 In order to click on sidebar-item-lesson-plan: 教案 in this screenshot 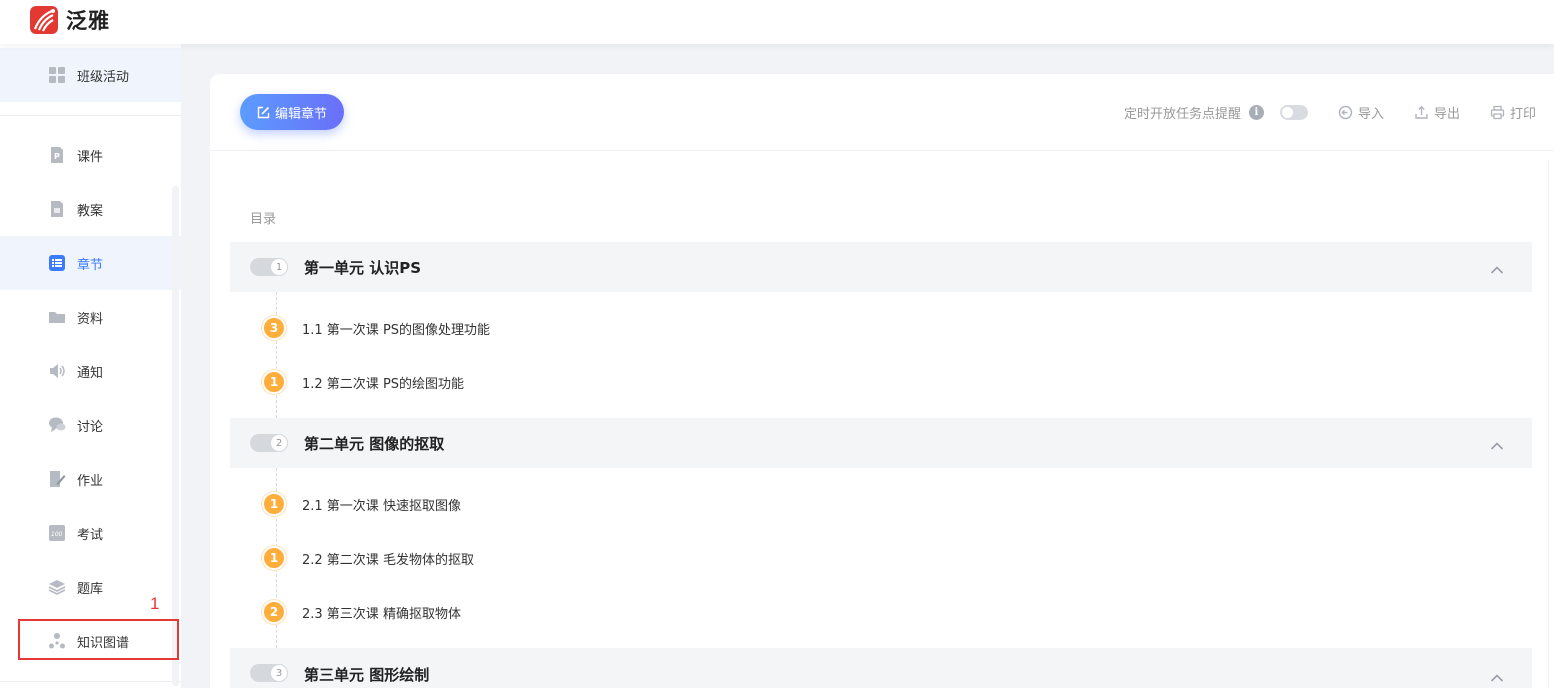, I will do `click(90, 209)`.